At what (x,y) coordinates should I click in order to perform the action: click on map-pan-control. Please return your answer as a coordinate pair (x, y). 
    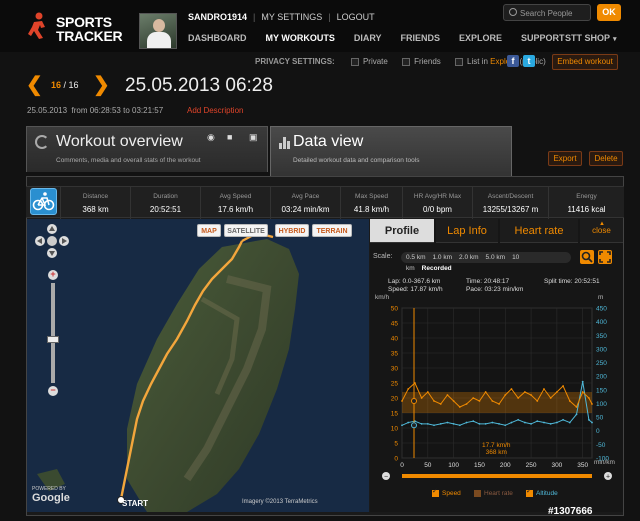
    Looking at the image, I should click on (52, 241).